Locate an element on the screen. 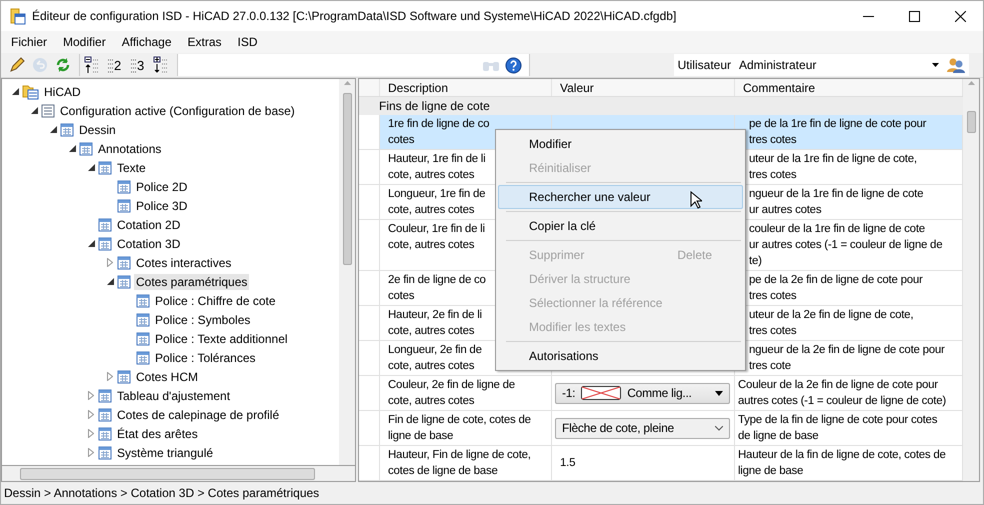 The width and height of the screenshot is (984, 505). comment-text: ngueur de la 2e fin de ligne de cote pour tres cote is located at coordinates (847, 358).